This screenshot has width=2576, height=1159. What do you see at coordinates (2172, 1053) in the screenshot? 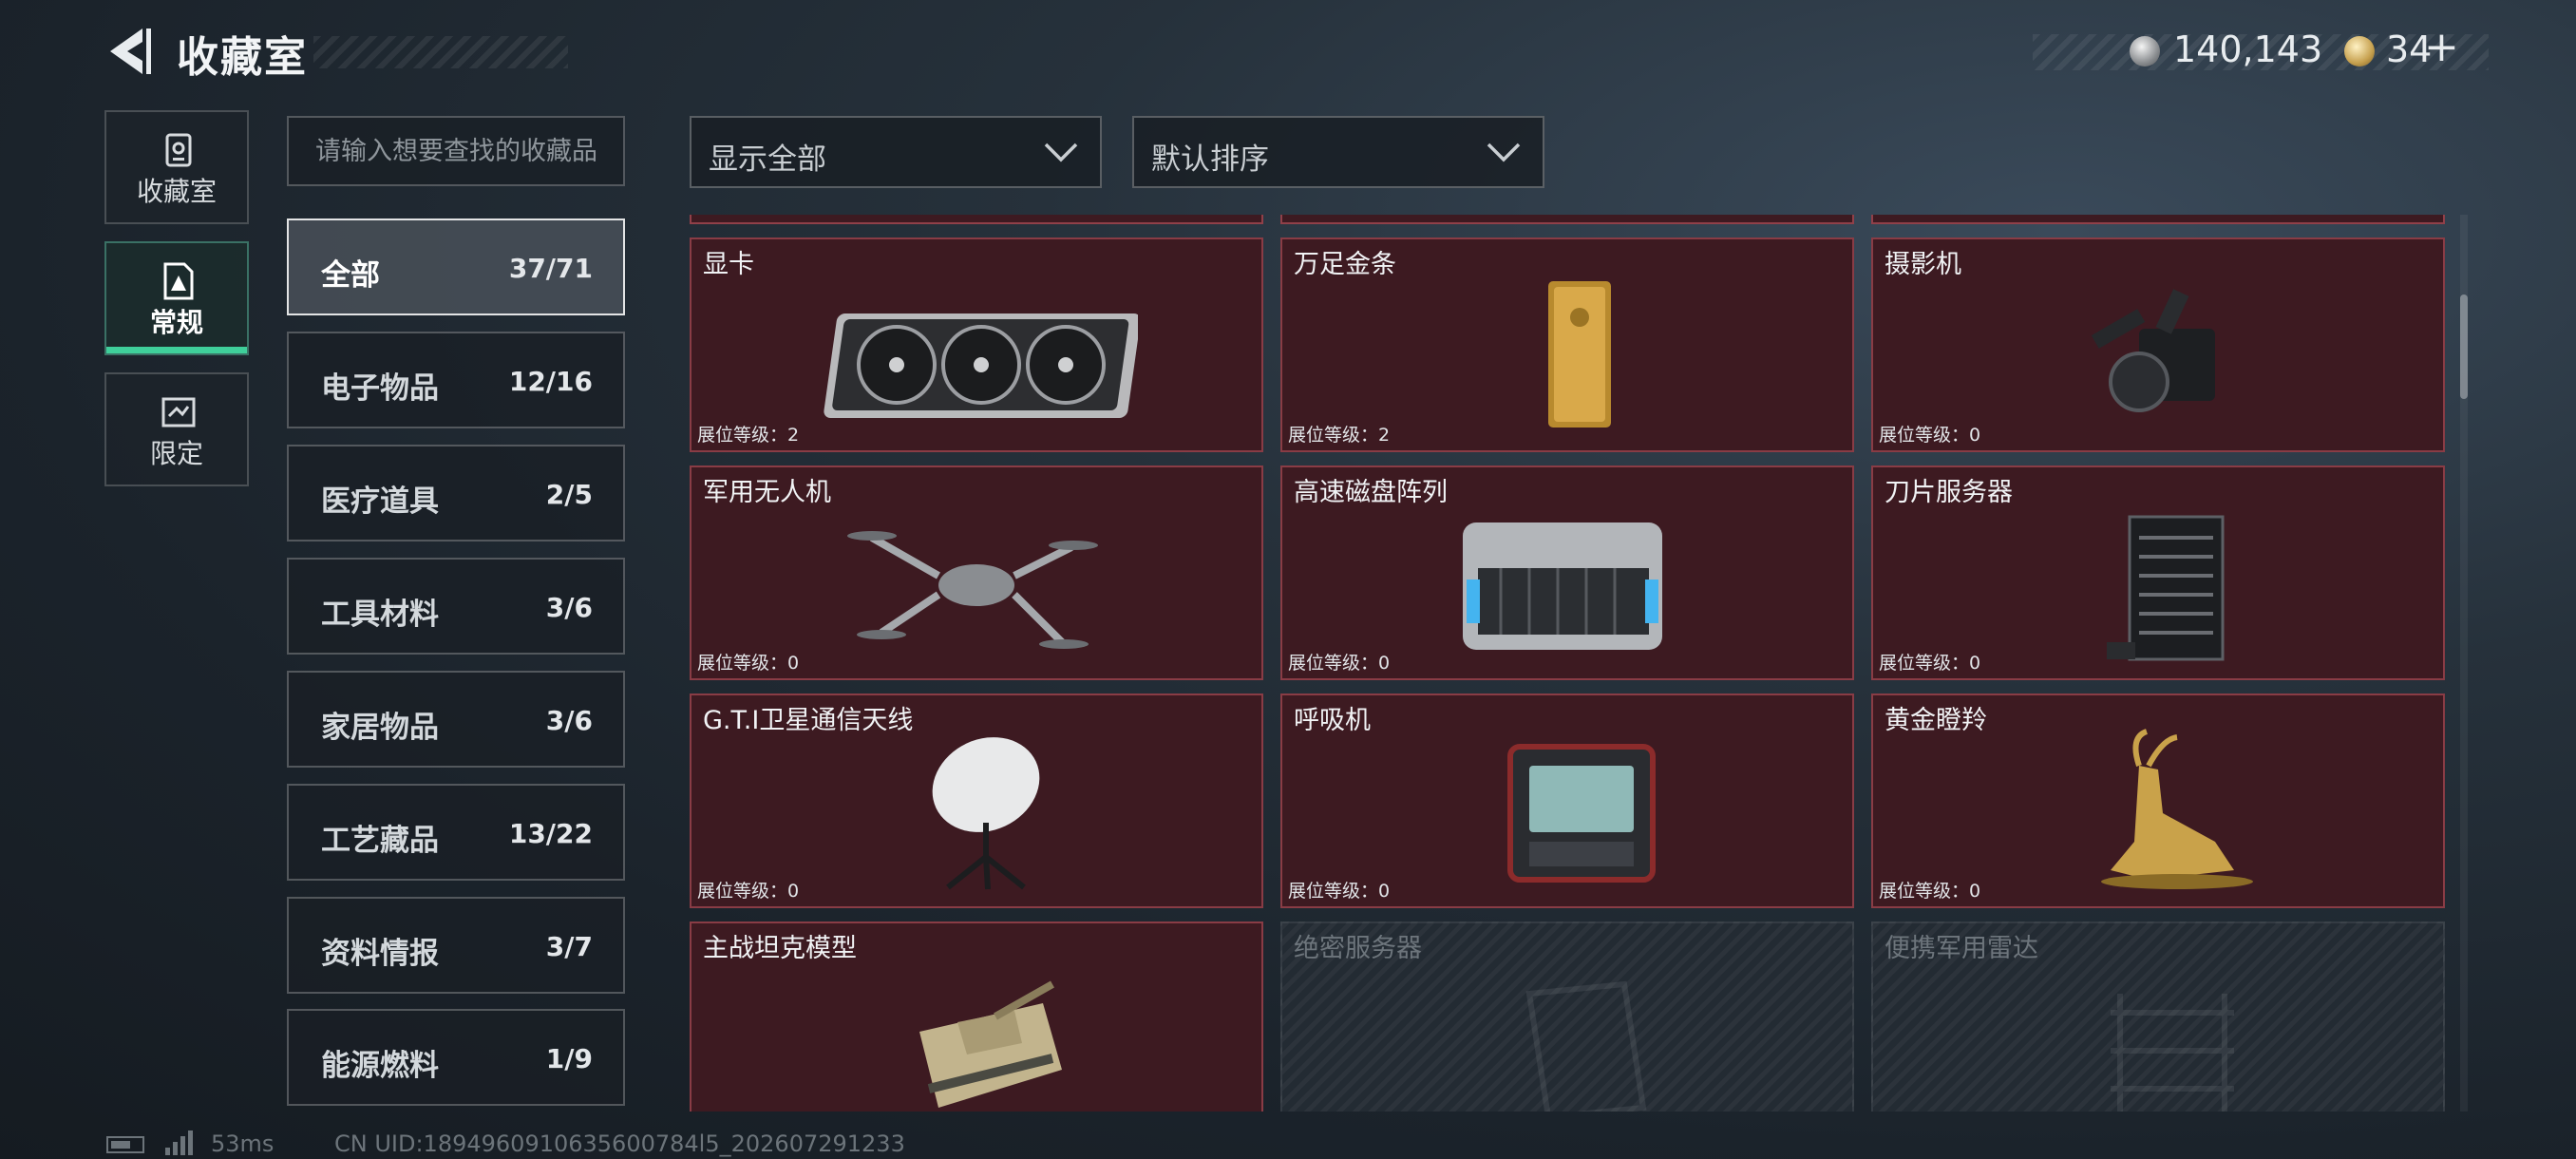
I see `radar-icon` at bounding box center [2172, 1053].